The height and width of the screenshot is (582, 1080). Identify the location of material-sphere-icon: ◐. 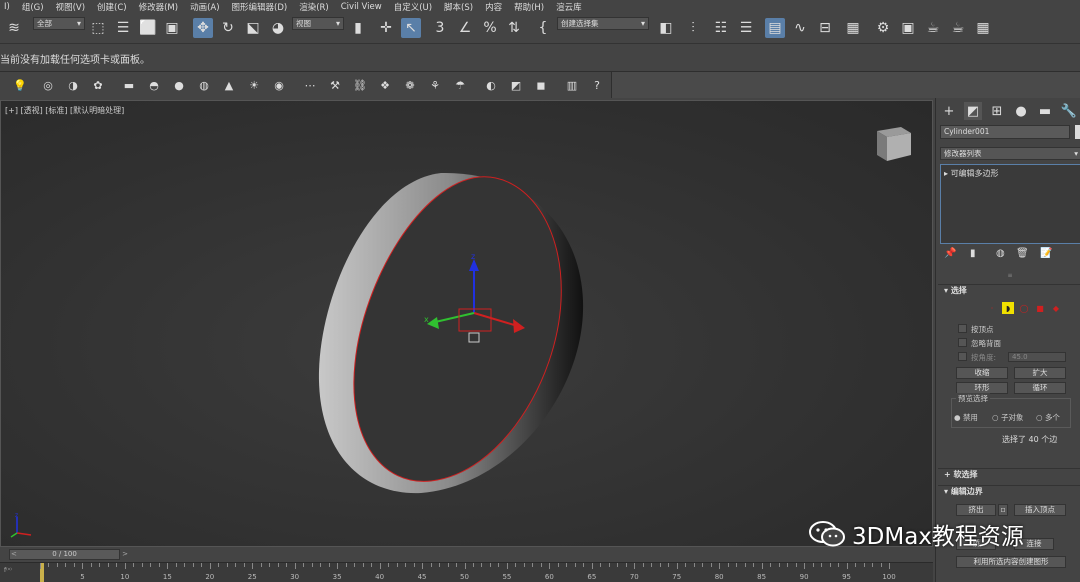
(491, 85).